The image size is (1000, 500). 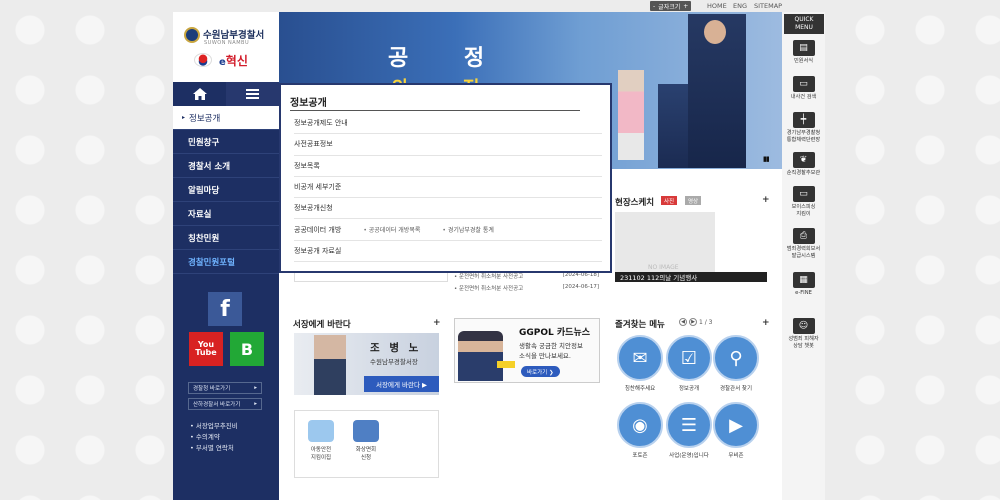 I want to click on dropdown-item: 비공개 세부기준, so click(x=448, y=188).